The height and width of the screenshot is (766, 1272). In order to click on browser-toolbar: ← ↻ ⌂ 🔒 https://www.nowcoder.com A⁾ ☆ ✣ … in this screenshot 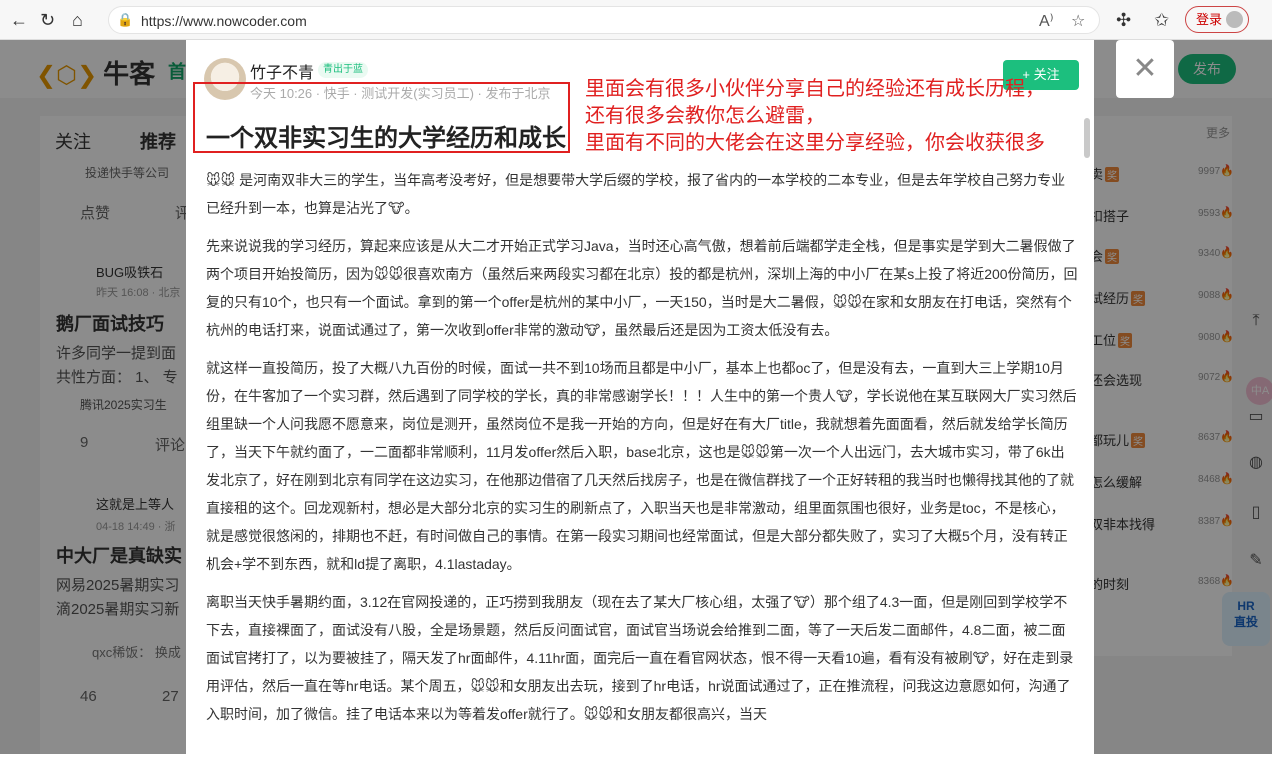, I will do `click(636, 20)`.